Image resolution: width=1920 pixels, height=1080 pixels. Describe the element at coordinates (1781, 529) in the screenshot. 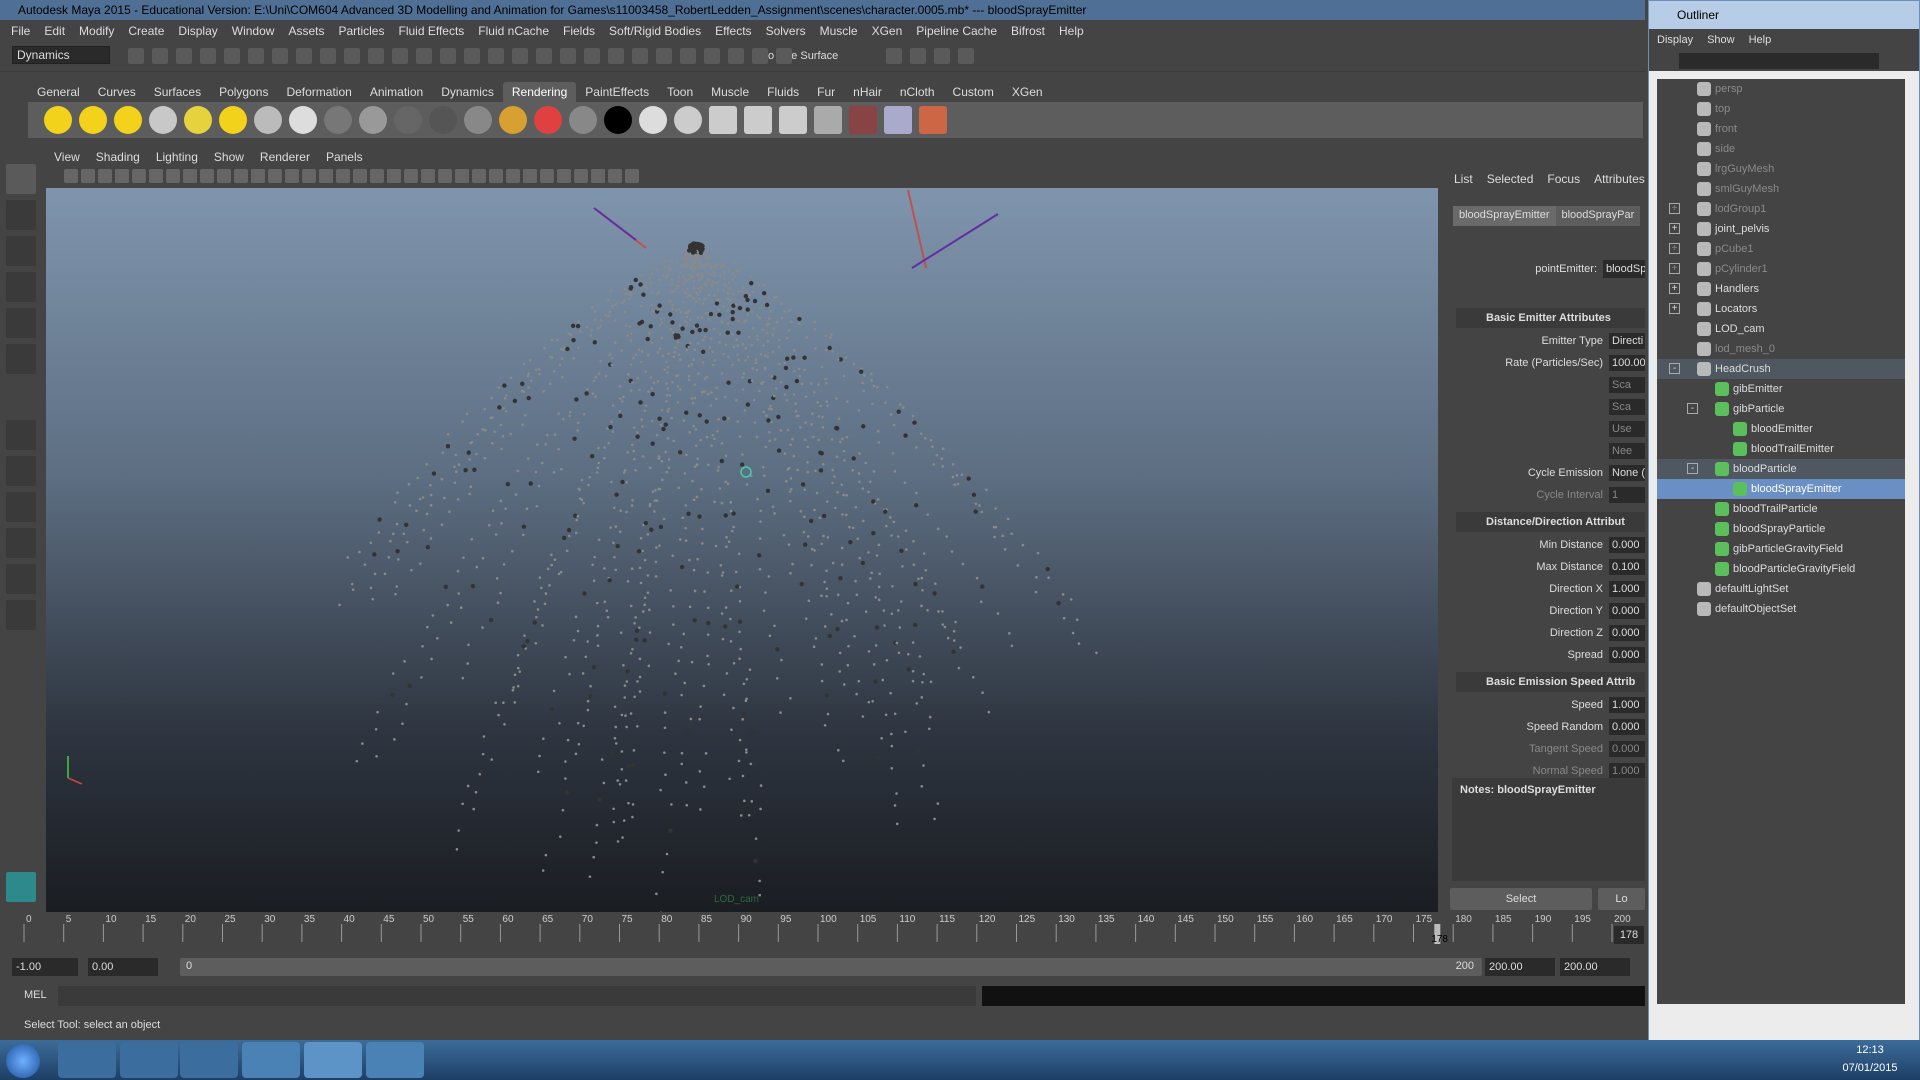

I see `outliner-item: bloodSprayParticle` at that location.